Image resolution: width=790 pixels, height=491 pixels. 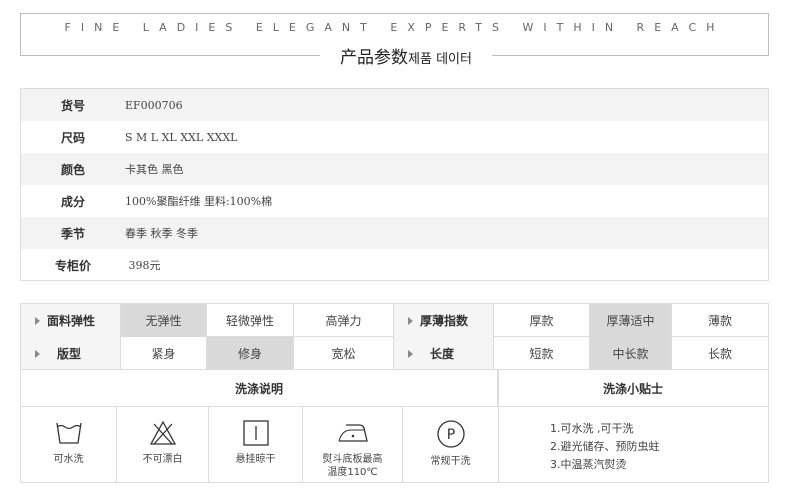 What do you see at coordinates (394, 233) in the screenshot?
I see `param-row-season: 季节 春季 秋季 冬季` at bounding box center [394, 233].